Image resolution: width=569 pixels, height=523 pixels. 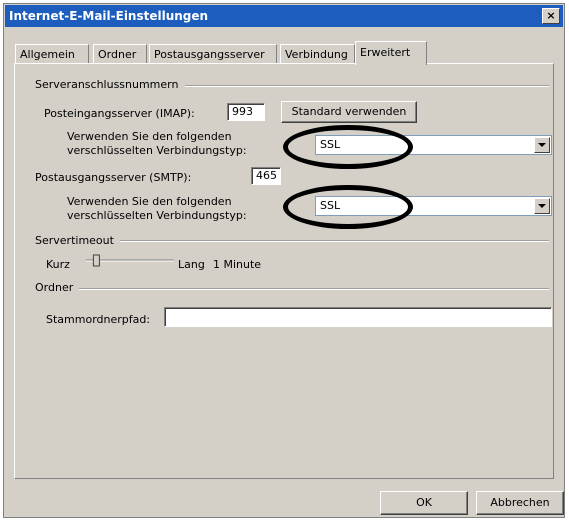 What do you see at coordinates (98, 319) in the screenshot?
I see `root-folder-label: Stammordnerpfad:` at bounding box center [98, 319].